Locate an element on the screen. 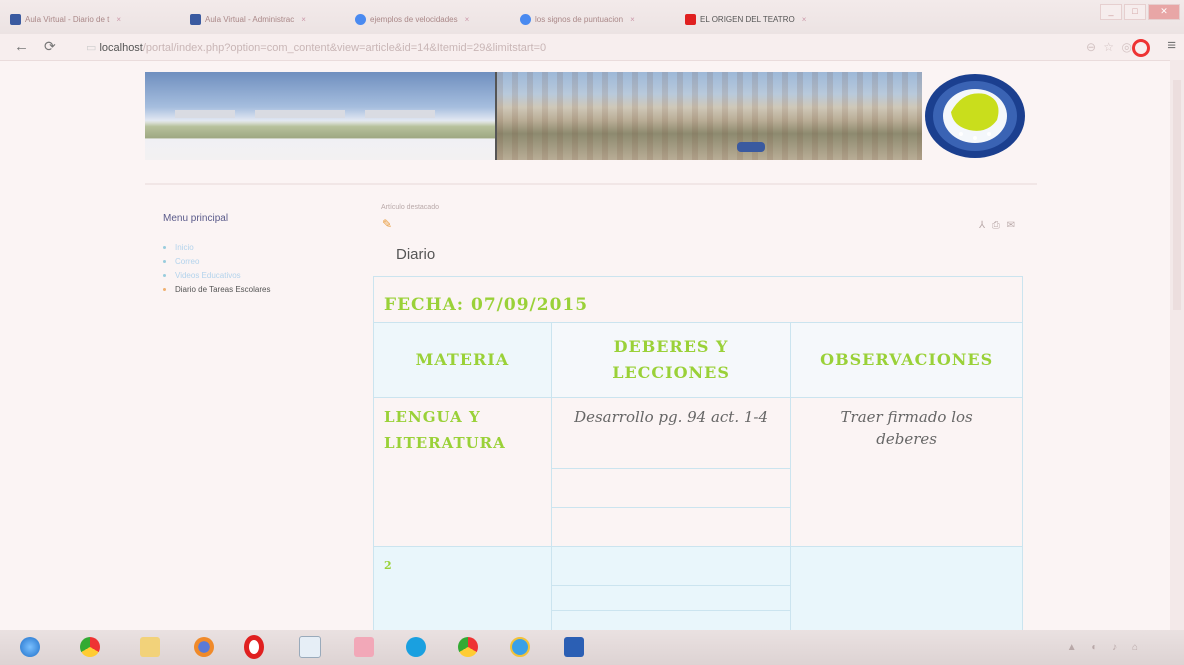 Image resolution: width=1184 pixels, height=665 pixels. menu-link: Videos Educativos is located at coordinates (208, 275).